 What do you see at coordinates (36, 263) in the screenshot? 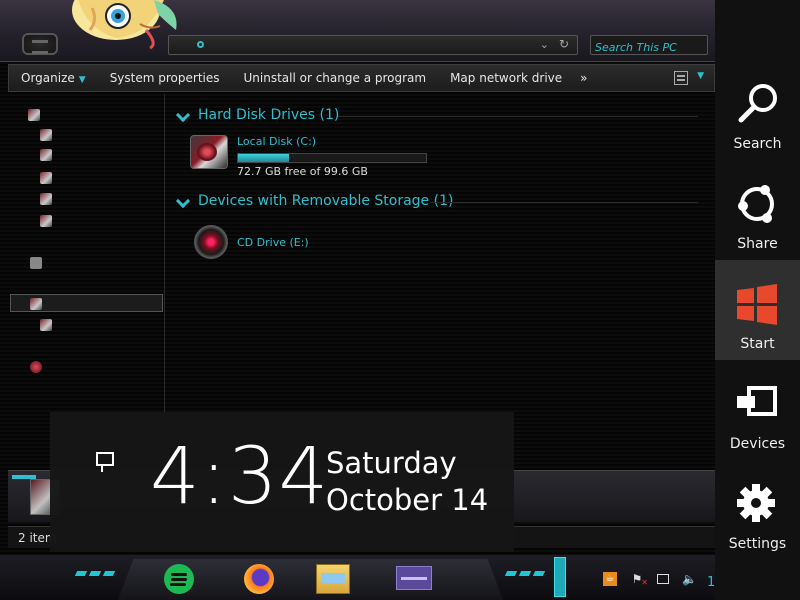
I see `homegroup-icon` at bounding box center [36, 263].